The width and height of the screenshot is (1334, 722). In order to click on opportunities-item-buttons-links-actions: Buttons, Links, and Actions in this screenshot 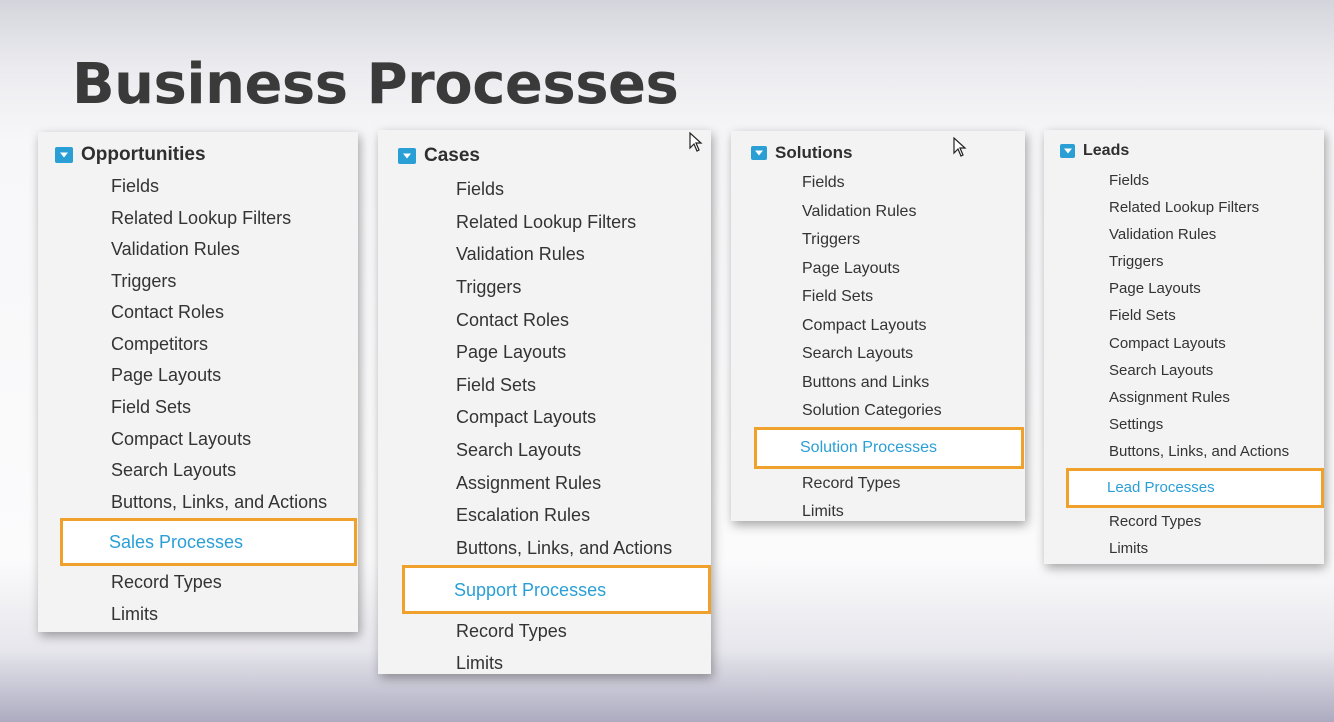, I will do `click(219, 502)`.